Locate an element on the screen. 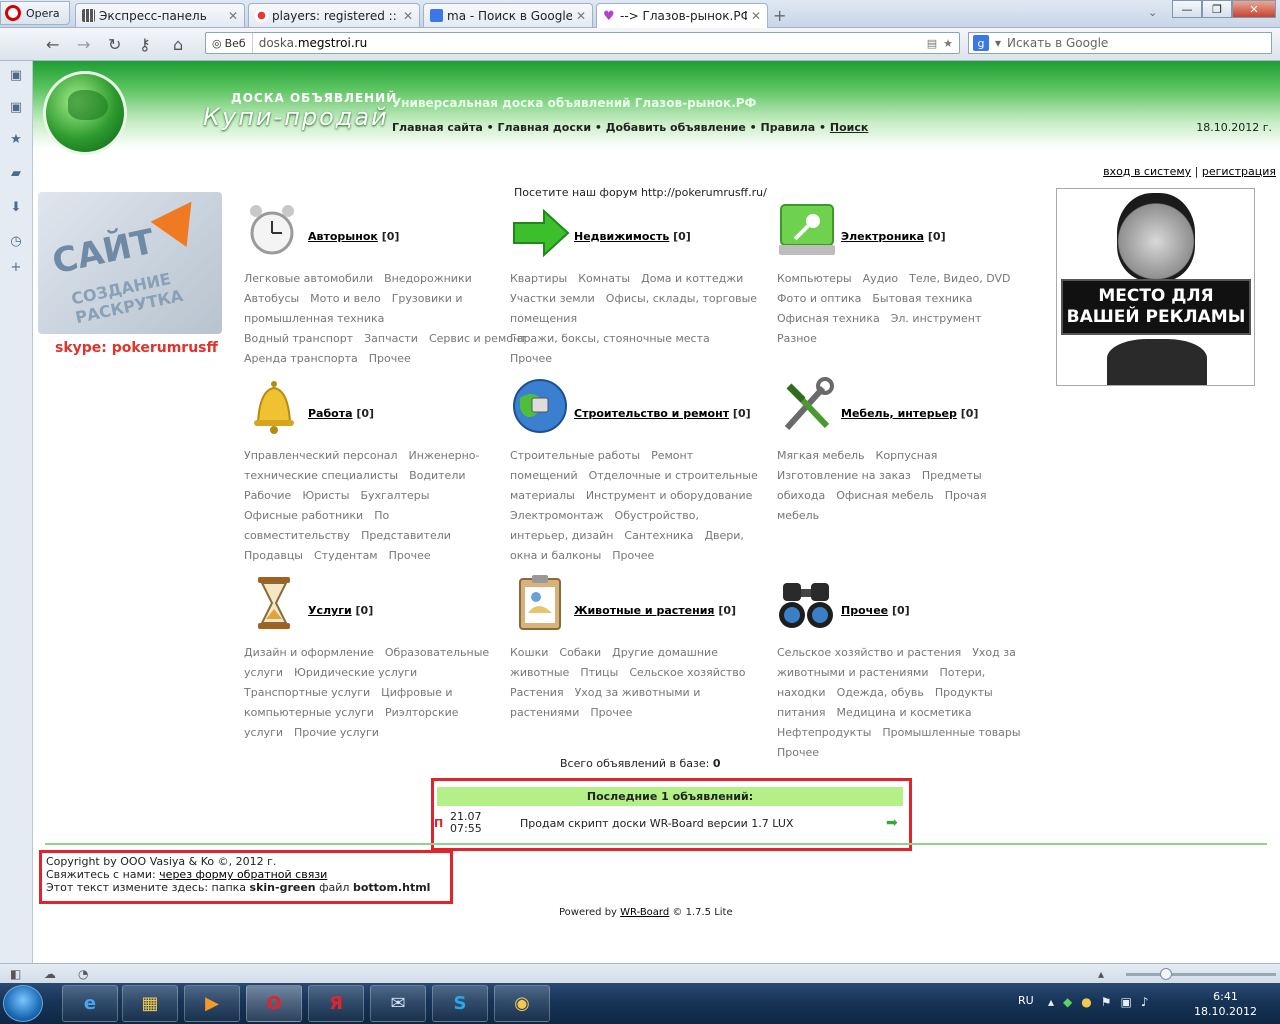 This screenshot has height=1024, width=1280. home-icon: ⌂ is located at coordinates (178, 44).